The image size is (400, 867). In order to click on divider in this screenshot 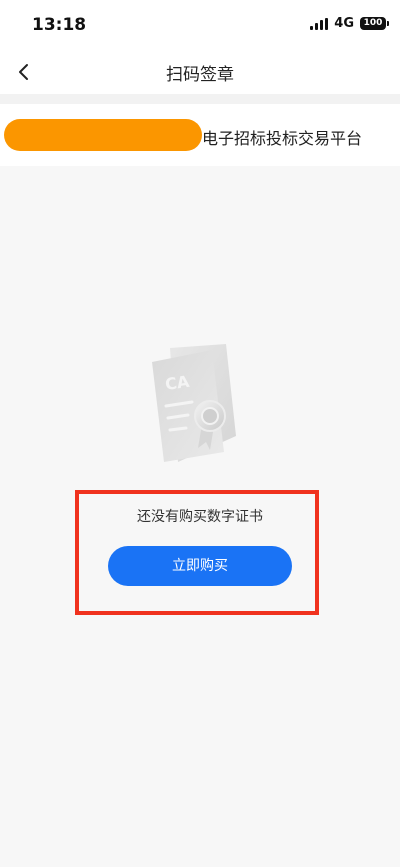, I will do `click(200, 99)`.